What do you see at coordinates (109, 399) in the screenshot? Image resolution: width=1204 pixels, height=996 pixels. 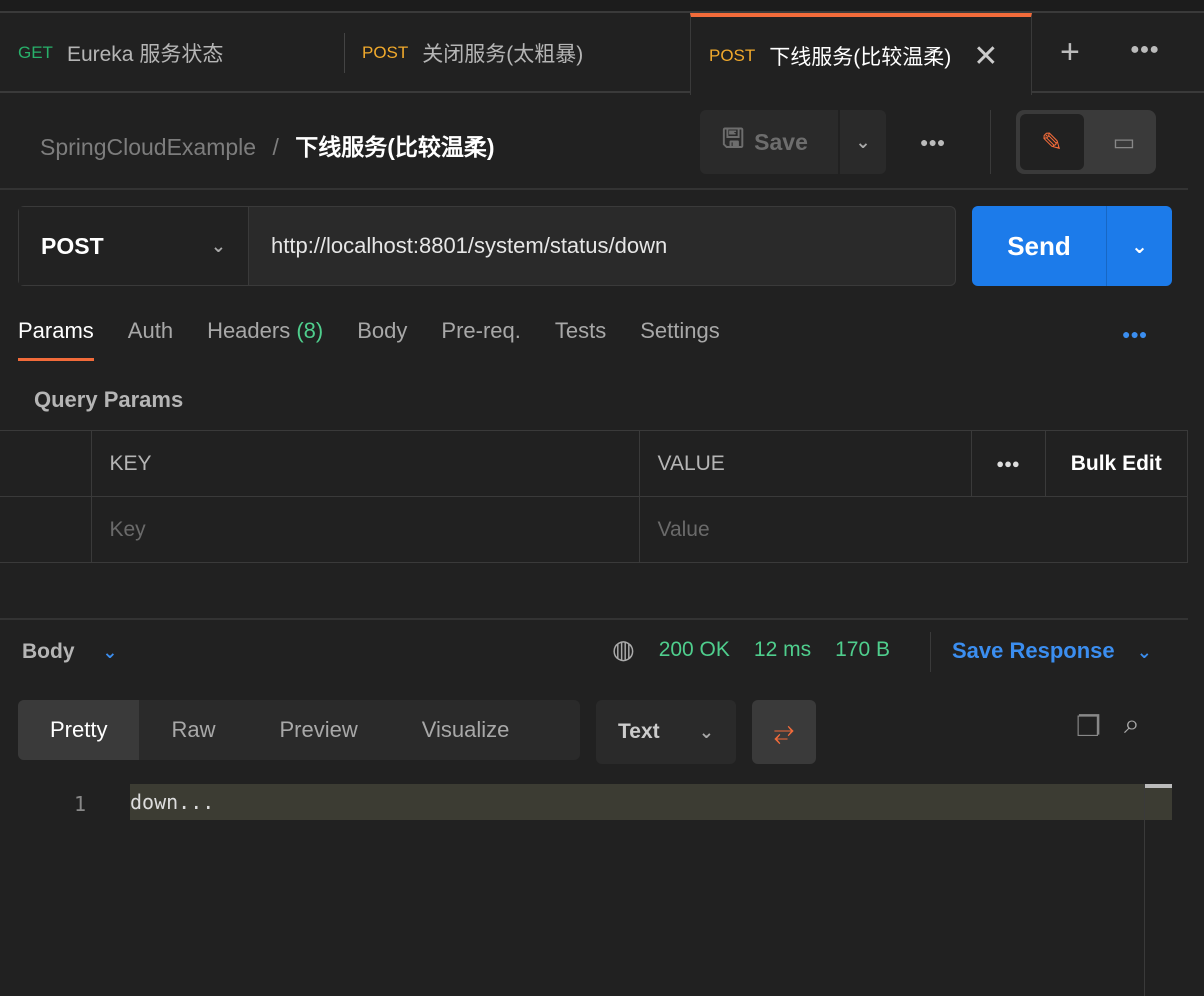 I see `query-params-title: Query Params` at bounding box center [109, 399].